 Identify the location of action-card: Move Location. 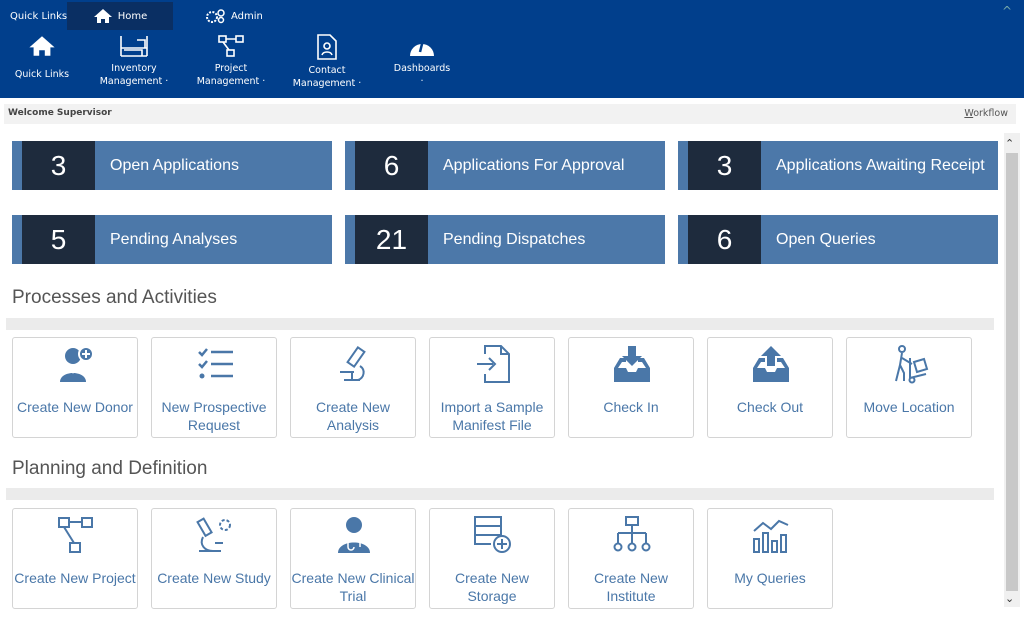
(909, 387).